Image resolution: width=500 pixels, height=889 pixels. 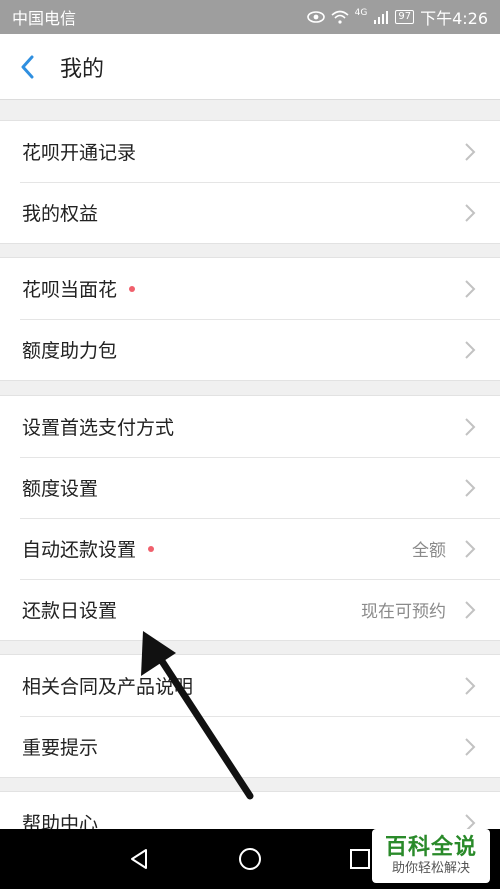 What do you see at coordinates (108, 687) in the screenshot?
I see `row-label: 相关合同及产品说明` at bounding box center [108, 687].